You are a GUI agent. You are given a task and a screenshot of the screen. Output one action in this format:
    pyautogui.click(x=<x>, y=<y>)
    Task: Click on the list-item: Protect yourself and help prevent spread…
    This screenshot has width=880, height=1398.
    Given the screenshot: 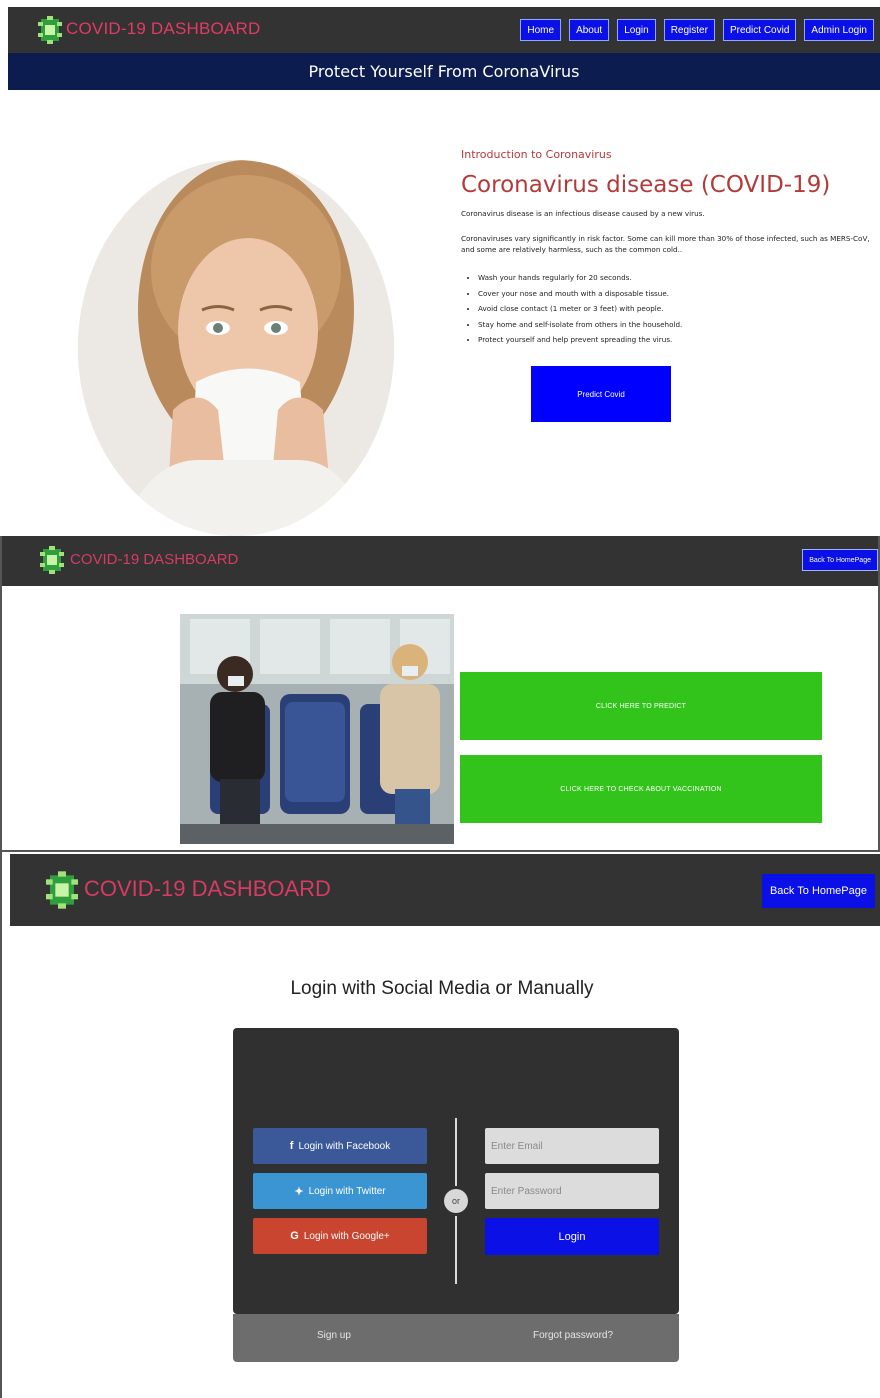 What is the action you would take?
    pyautogui.click(x=580, y=340)
    